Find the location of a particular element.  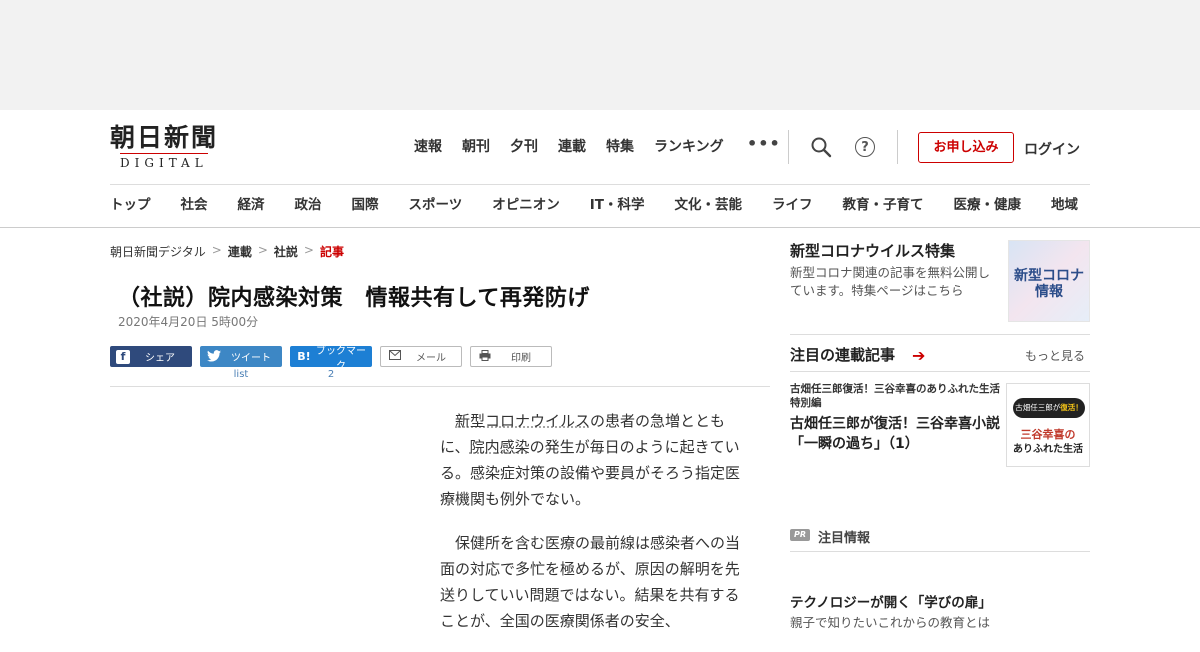

corona-feature-thumbnail: 新型コロナ 情報 is located at coordinates (1049, 281).